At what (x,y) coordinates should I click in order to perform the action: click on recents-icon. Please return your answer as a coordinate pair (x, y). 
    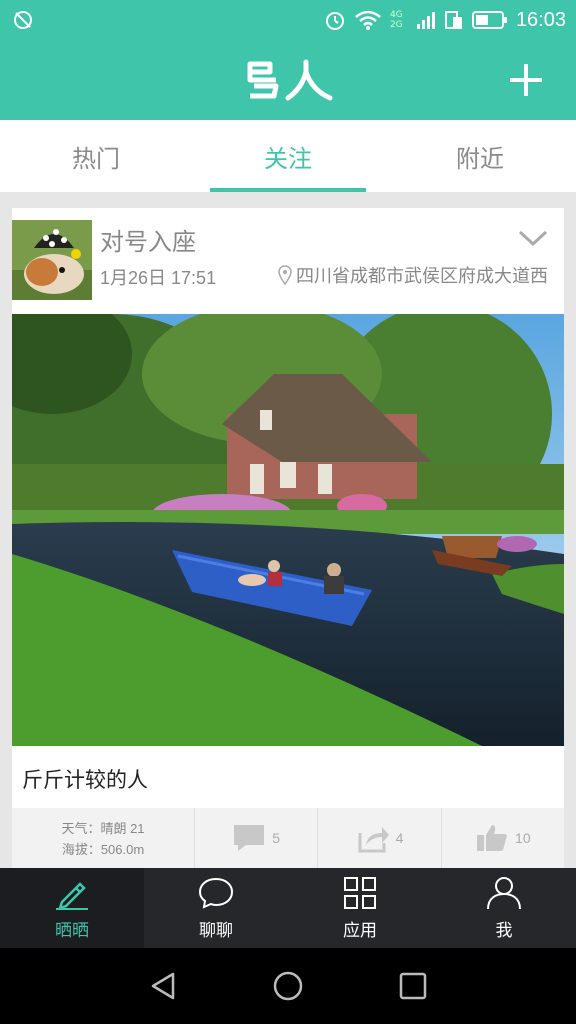
    Looking at the image, I should click on (413, 986).